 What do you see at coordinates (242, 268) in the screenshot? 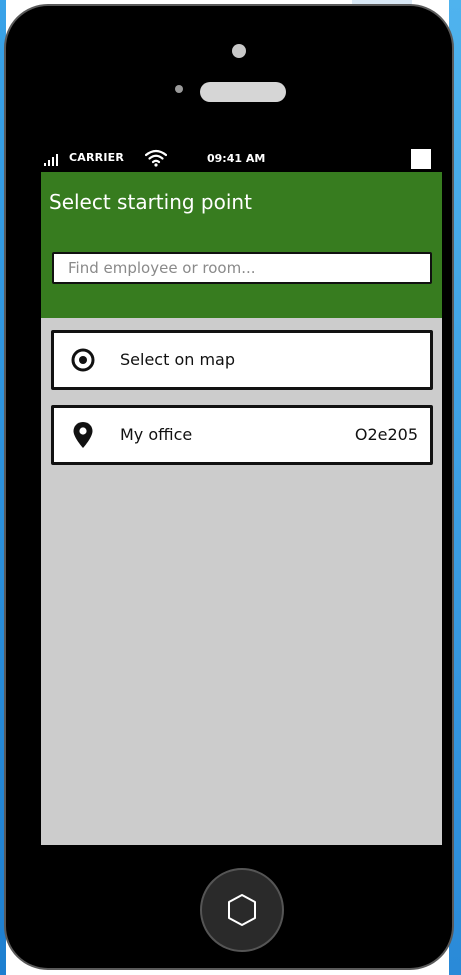
I see `search-input` at bounding box center [242, 268].